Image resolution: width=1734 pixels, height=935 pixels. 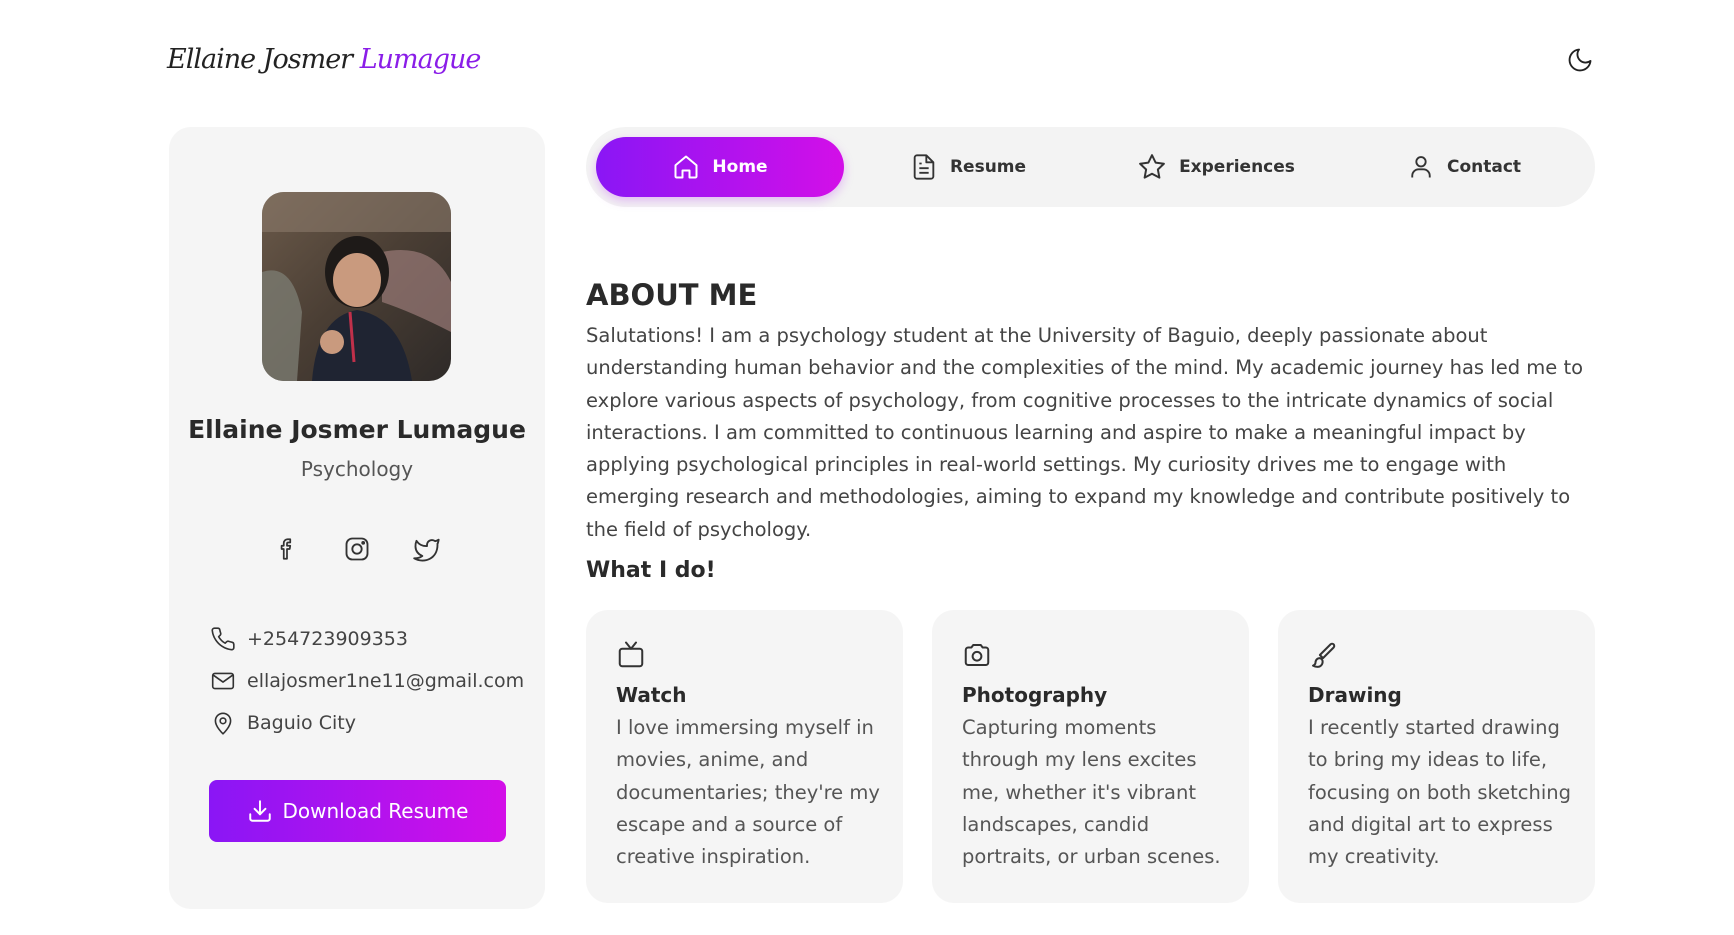 I want to click on contact-email-text: ellajosmer1ne11@gmail.com, so click(x=386, y=681).